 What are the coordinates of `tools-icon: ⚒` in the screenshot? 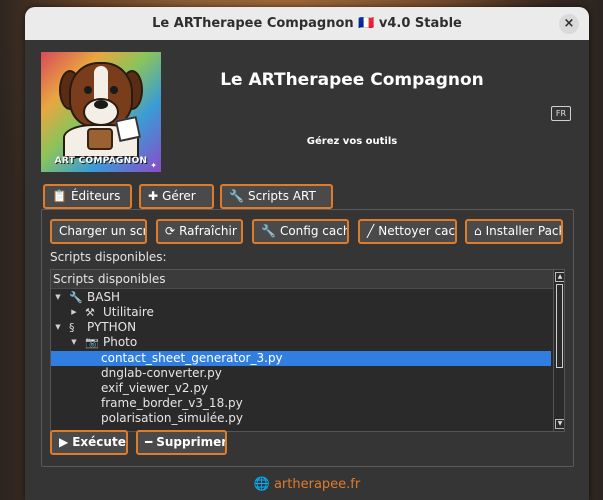 It's located at (90, 312).